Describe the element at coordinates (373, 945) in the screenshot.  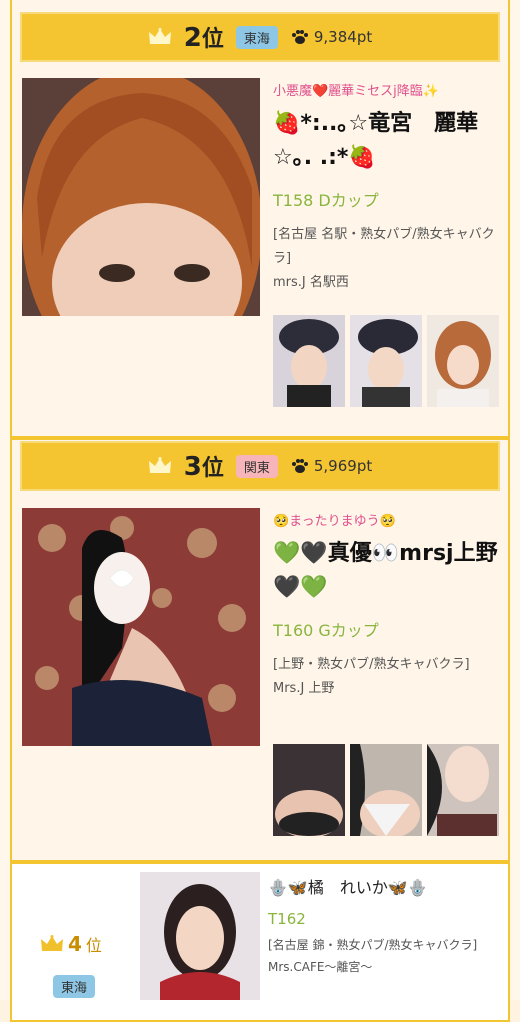
I see `shop-category: [名古屋 錦・熟女パブ/熟女キャバクラ]` at that location.